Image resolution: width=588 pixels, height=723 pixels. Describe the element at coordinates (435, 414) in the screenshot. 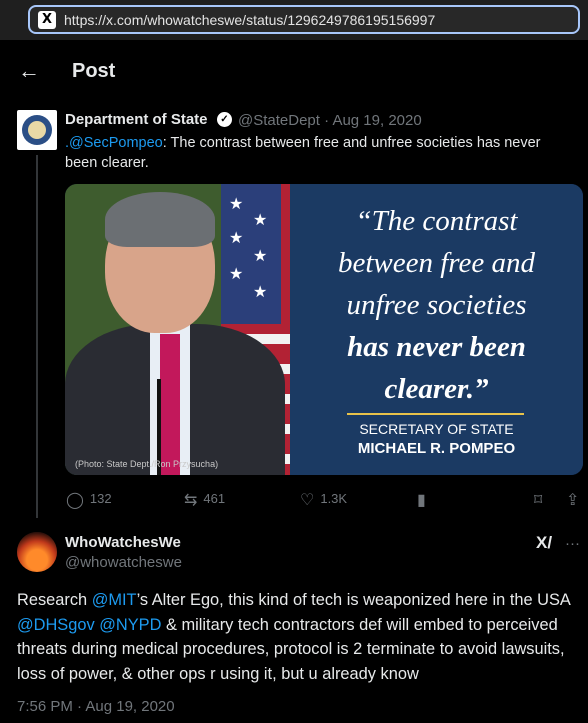

I see `gold-divider` at that location.